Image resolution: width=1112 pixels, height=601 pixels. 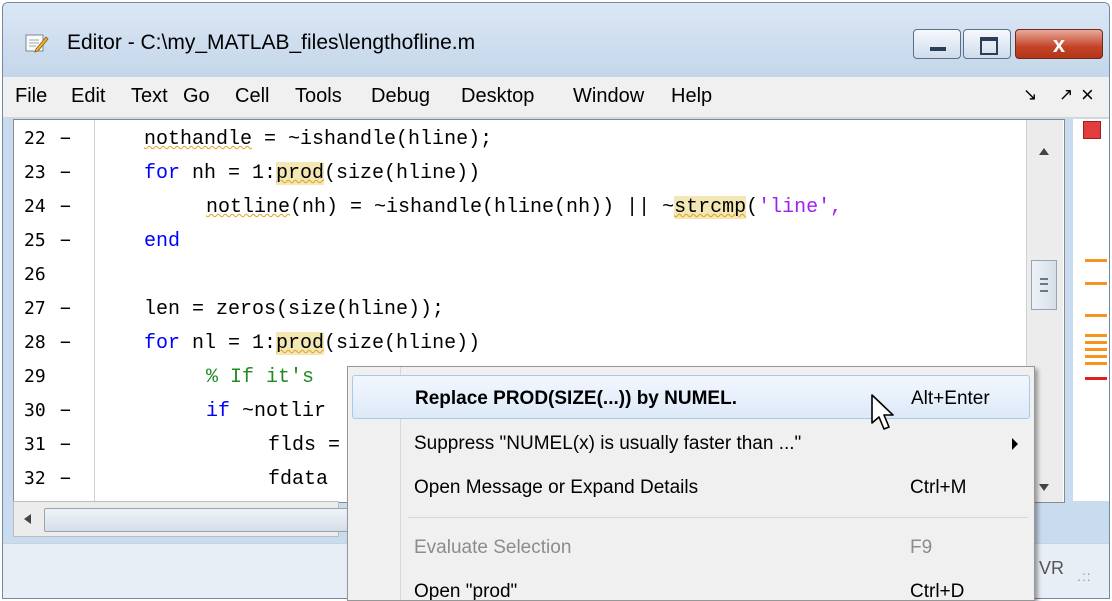 What do you see at coordinates (950, 398) in the screenshot?
I see `menu-item-shortcut: Alt+Enter` at bounding box center [950, 398].